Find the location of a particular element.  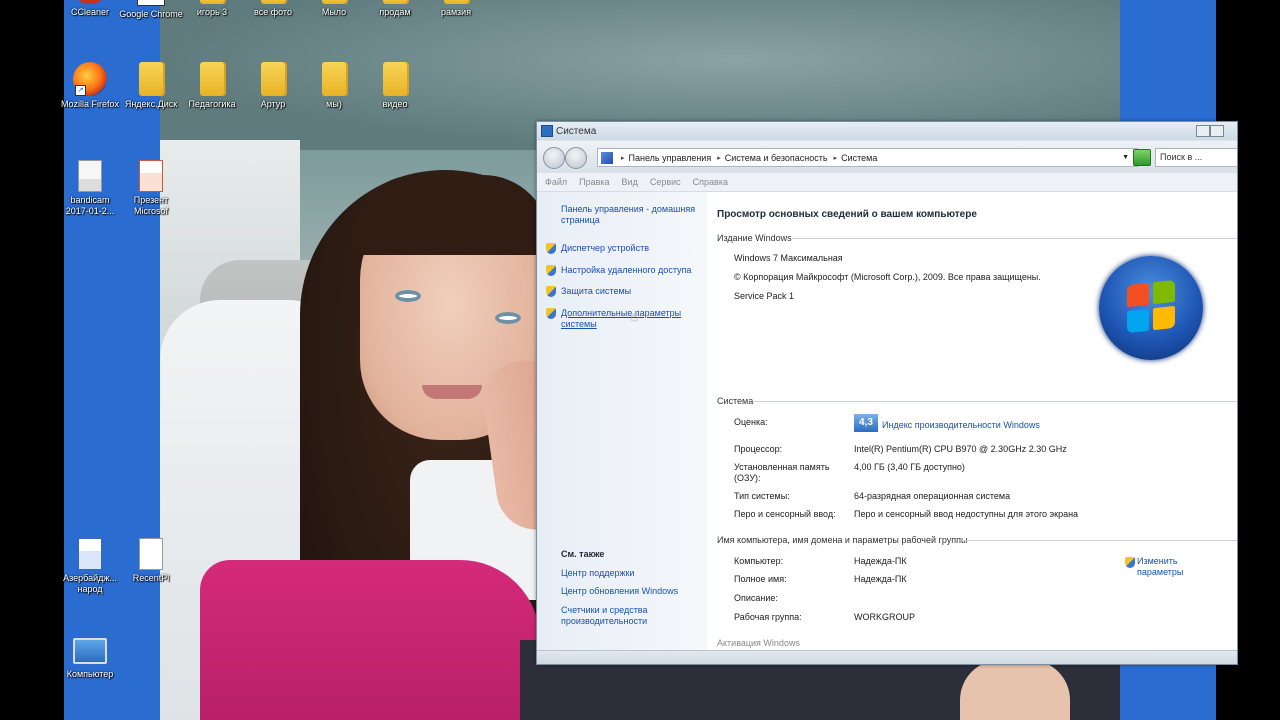

workgroup-value: WORKGROUP is located at coordinates (885, 617).